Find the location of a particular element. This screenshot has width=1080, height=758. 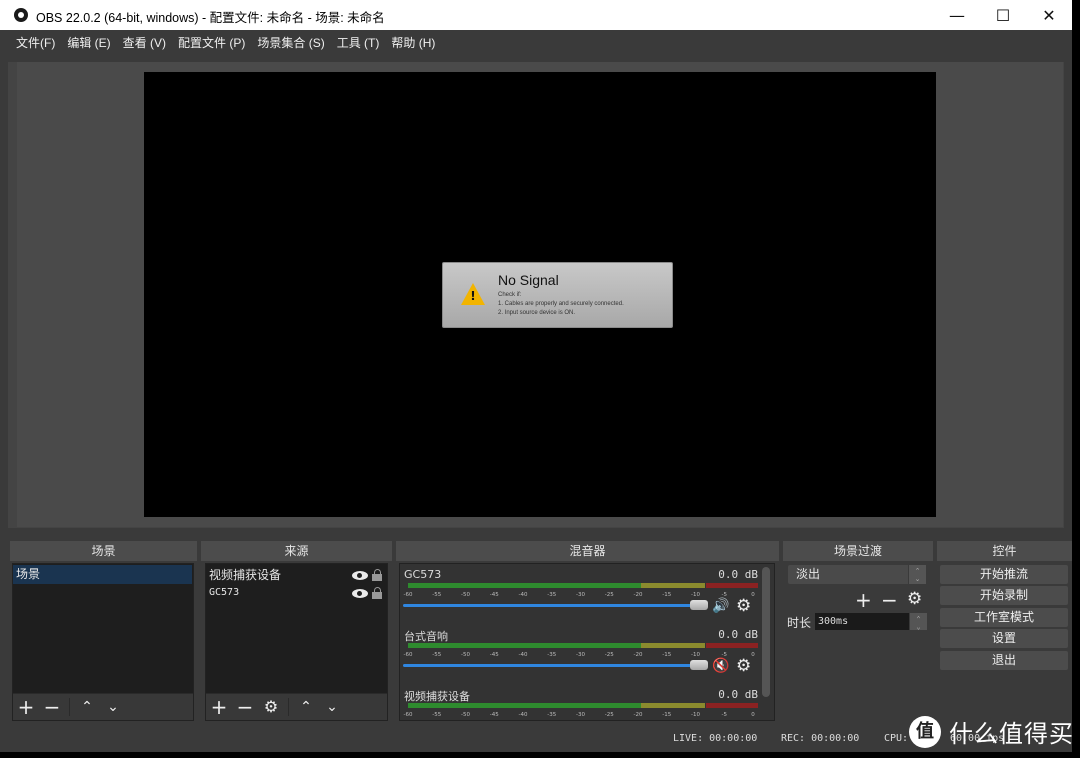

menu-help: 帮助 (H) is located at coordinates (413, 42).